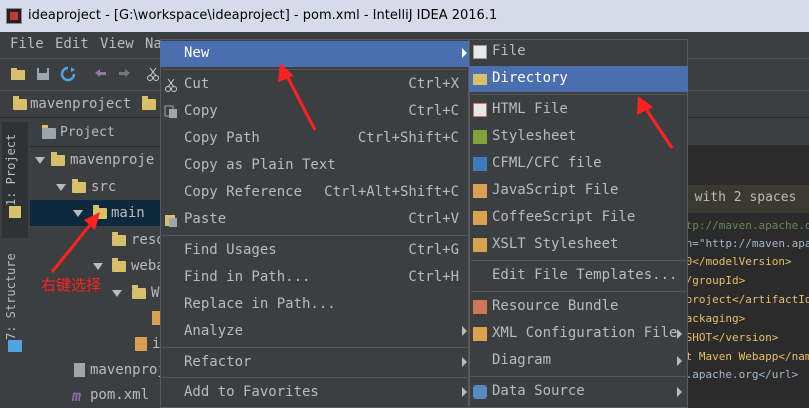 The height and width of the screenshot is (408, 809). Describe the element at coordinates (655, 122) in the screenshot. I see `annotation-arrow-directory` at that location.